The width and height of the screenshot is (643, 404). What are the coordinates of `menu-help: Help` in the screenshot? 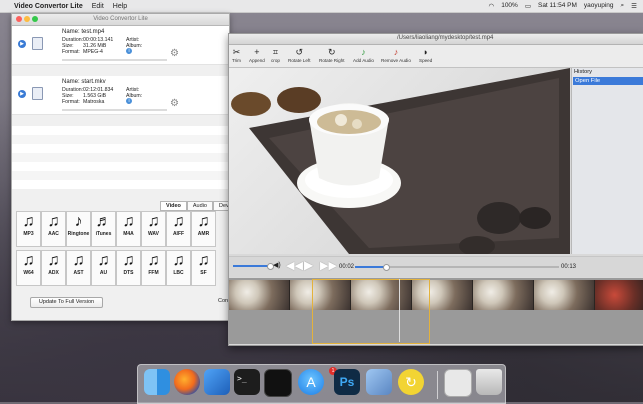 It's located at (120, 6).